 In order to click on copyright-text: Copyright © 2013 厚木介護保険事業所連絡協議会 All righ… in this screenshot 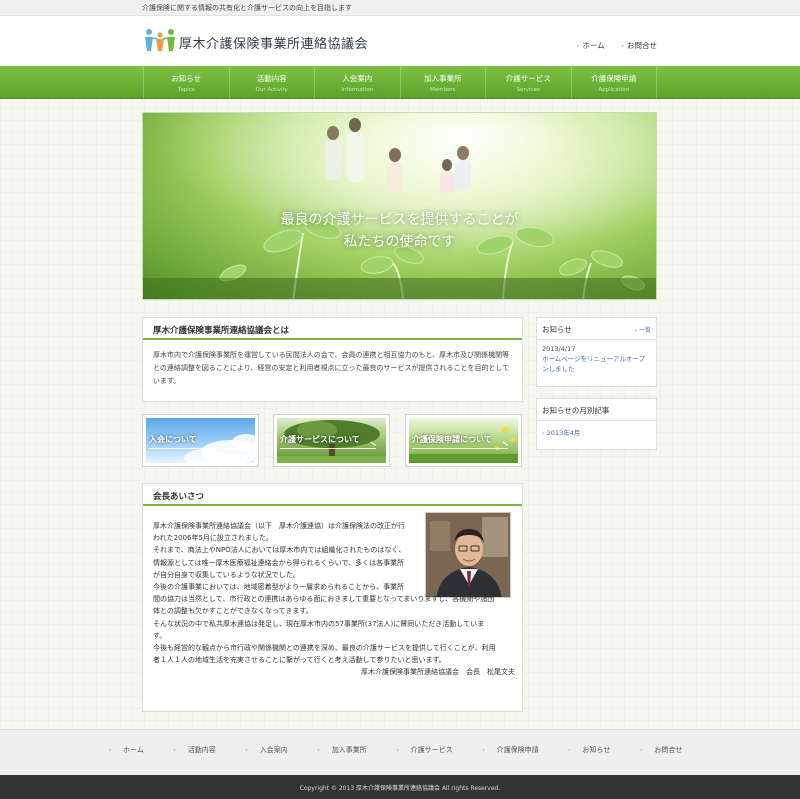, I will do `click(400, 788)`.